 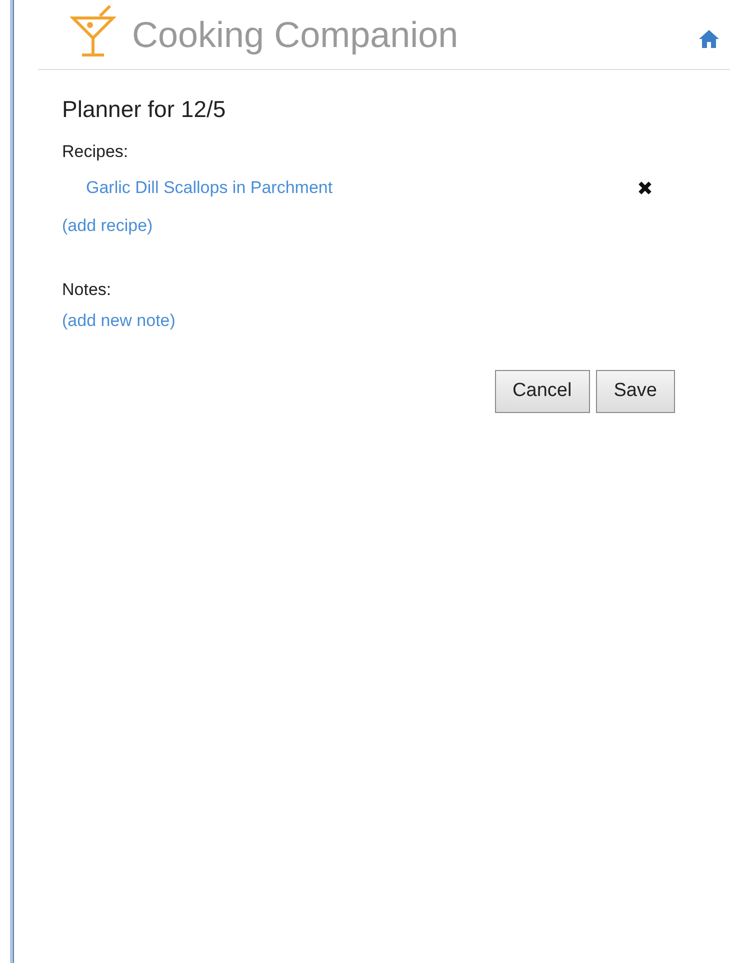 What do you see at coordinates (542, 391) in the screenshot?
I see `cancel-button: Cancel` at bounding box center [542, 391].